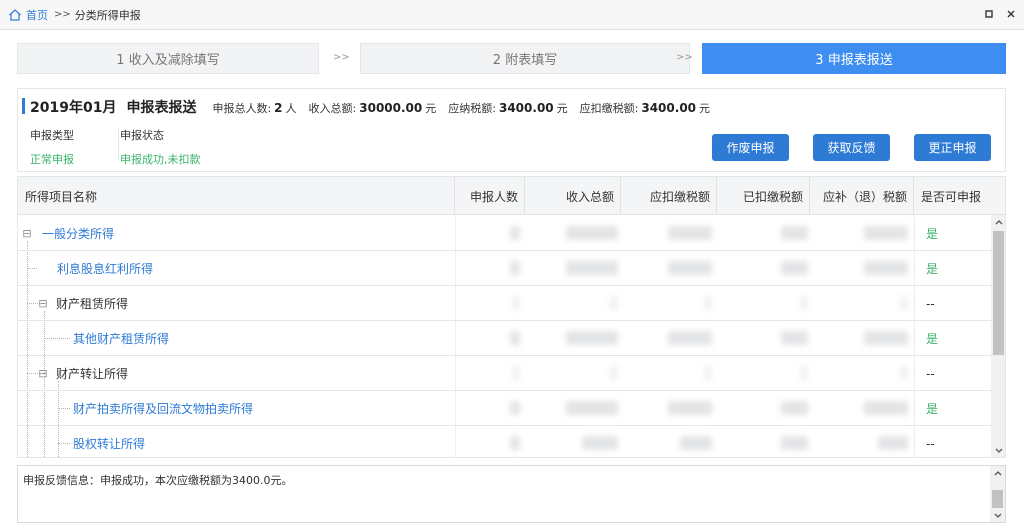 This screenshot has height=532, width=1024. I want to click on row-name-cell: ⊟ 财产租赁所得, so click(236, 303).